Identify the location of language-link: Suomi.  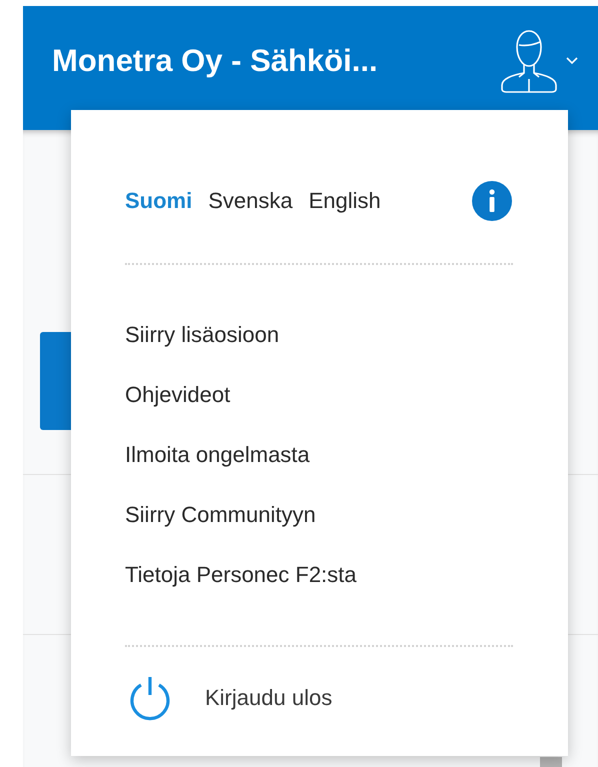
(158, 201).